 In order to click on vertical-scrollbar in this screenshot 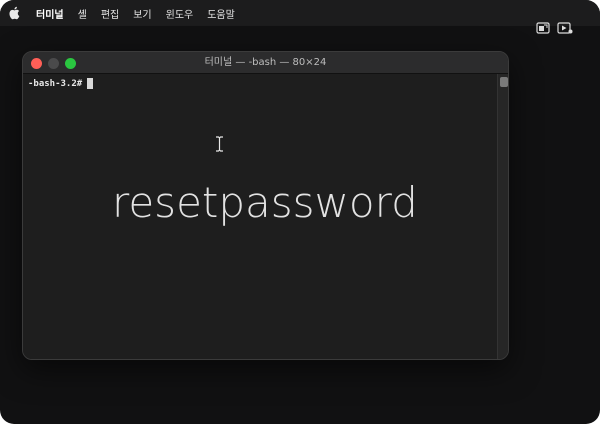, I will do `click(502, 216)`.